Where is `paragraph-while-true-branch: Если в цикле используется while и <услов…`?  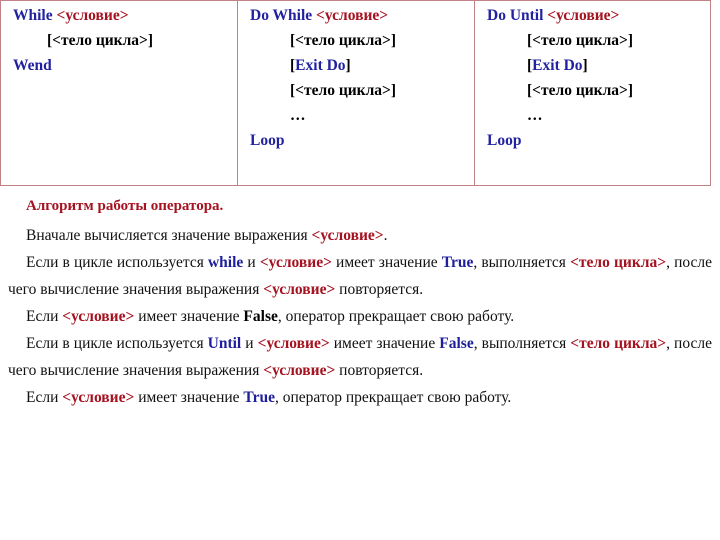 paragraph-while-true-branch: Если в цикле используется while и <услов… is located at coordinates (360, 276).